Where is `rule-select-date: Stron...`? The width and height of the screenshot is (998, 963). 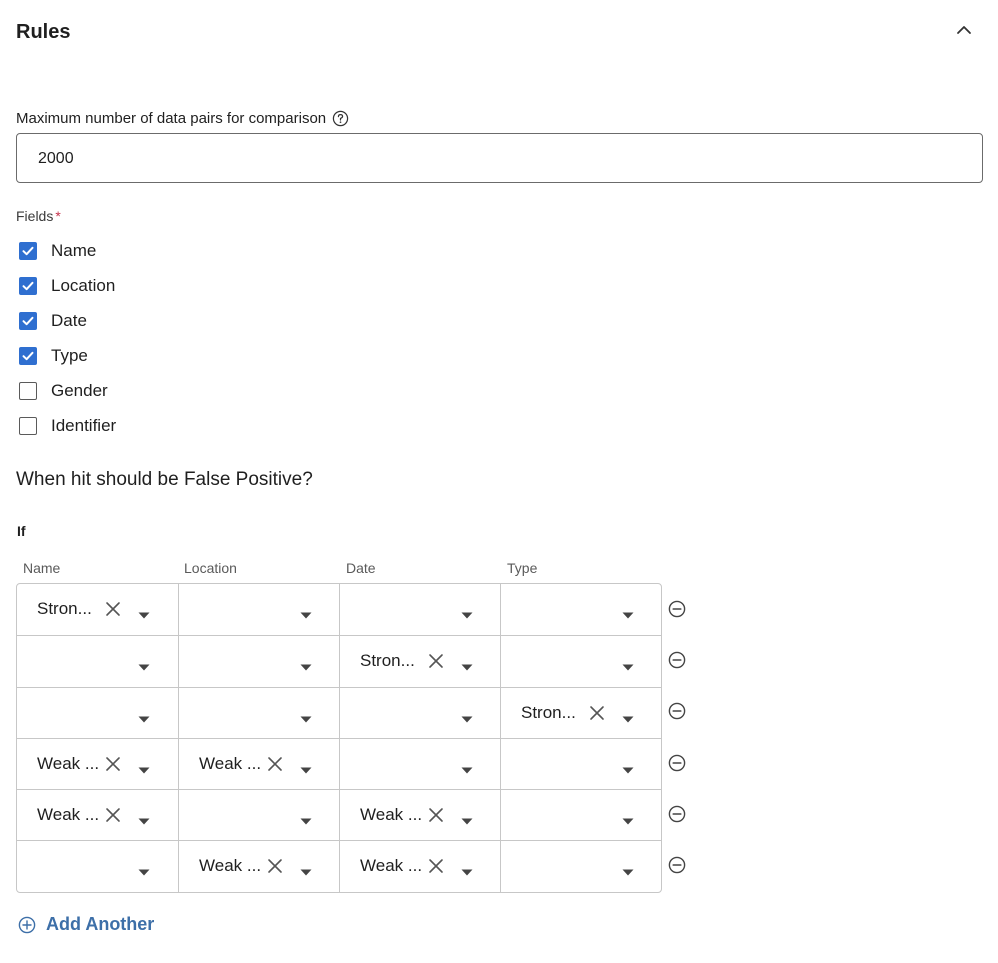
rule-select-date: Stron... is located at coordinates (419, 661).